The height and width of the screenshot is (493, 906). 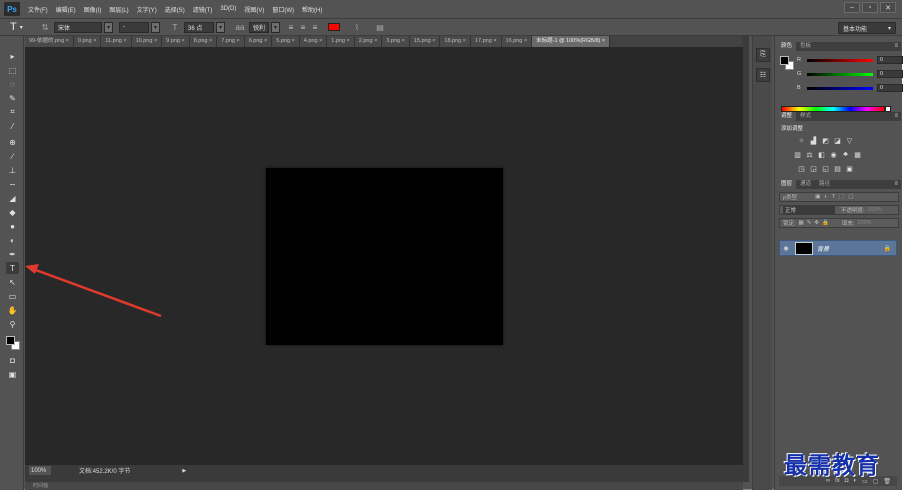 What do you see at coordinates (813, 140) in the screenshot?
I see `levels-icon: ▟` at bounding box center [813, 140].